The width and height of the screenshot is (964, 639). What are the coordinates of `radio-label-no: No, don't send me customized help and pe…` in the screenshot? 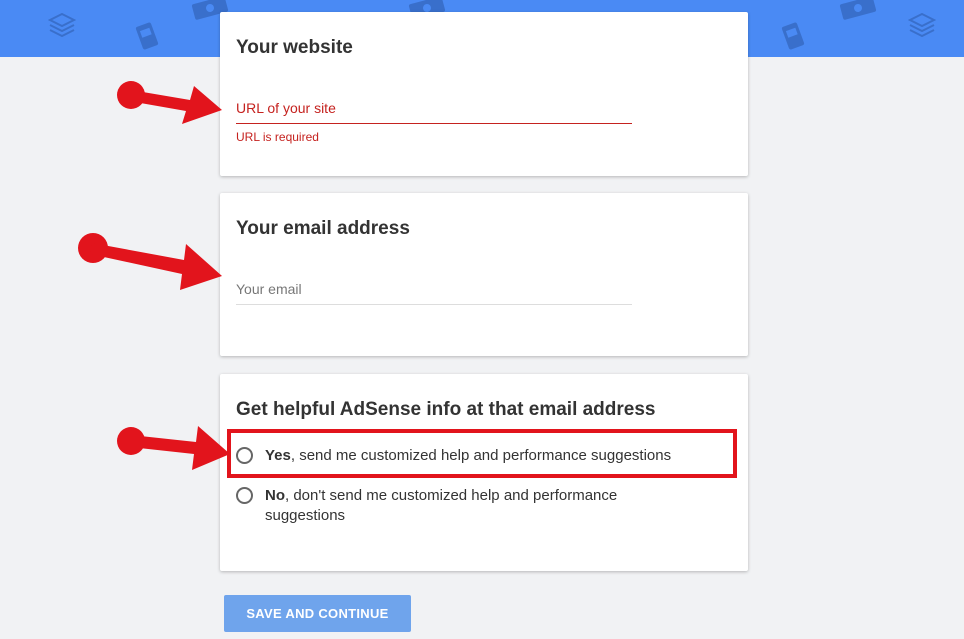 It's located at (441, 505).